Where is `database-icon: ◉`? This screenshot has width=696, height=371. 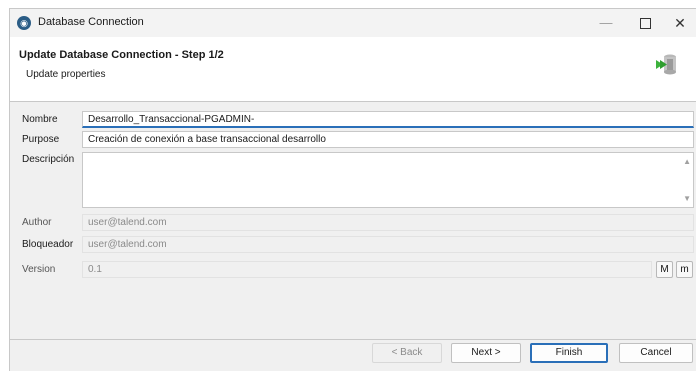
database-icon: ◉ is located at coordinates (24, 23).